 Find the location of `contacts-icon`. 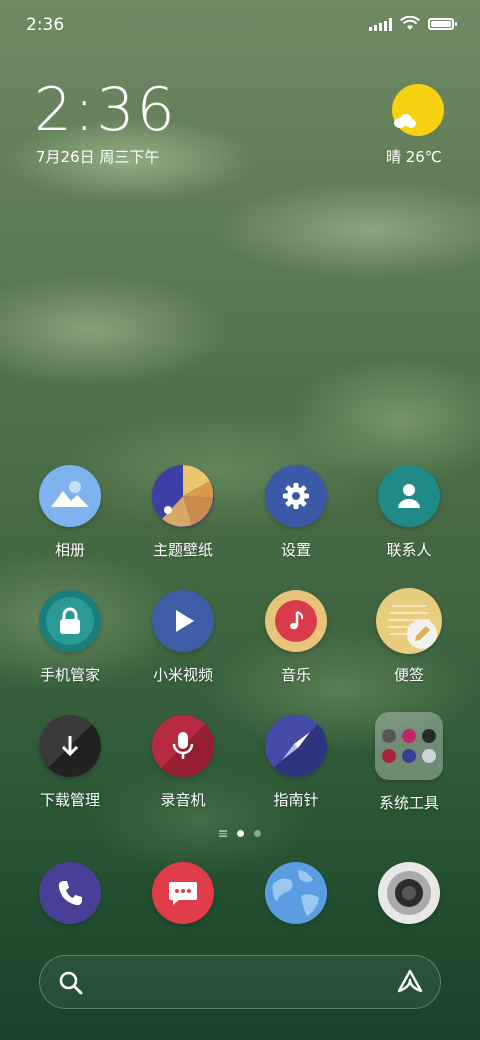

contacts-icon is located at coordinates (409, 496).